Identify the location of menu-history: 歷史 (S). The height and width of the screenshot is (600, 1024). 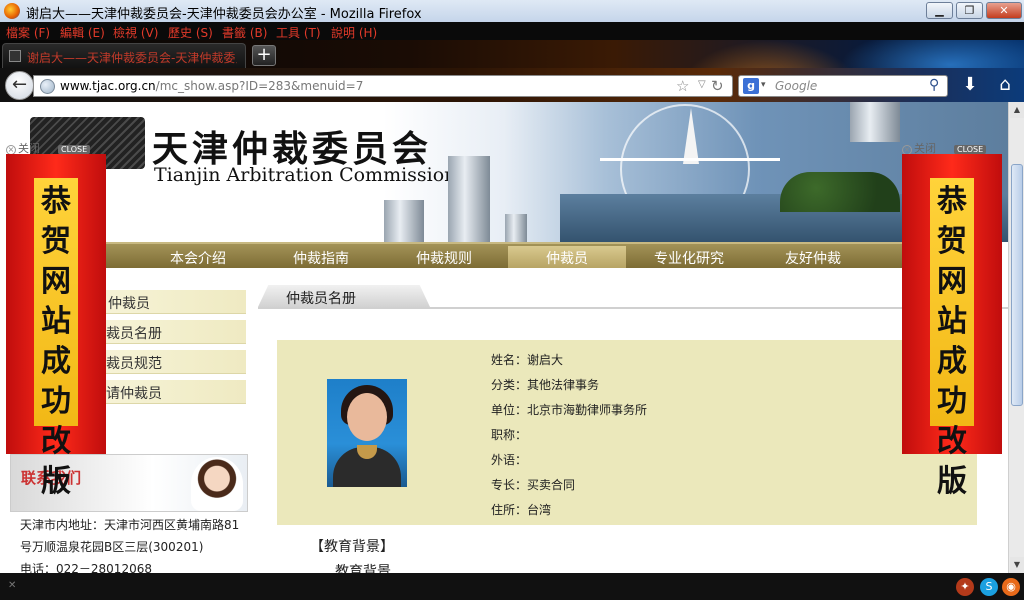
(190, 32).